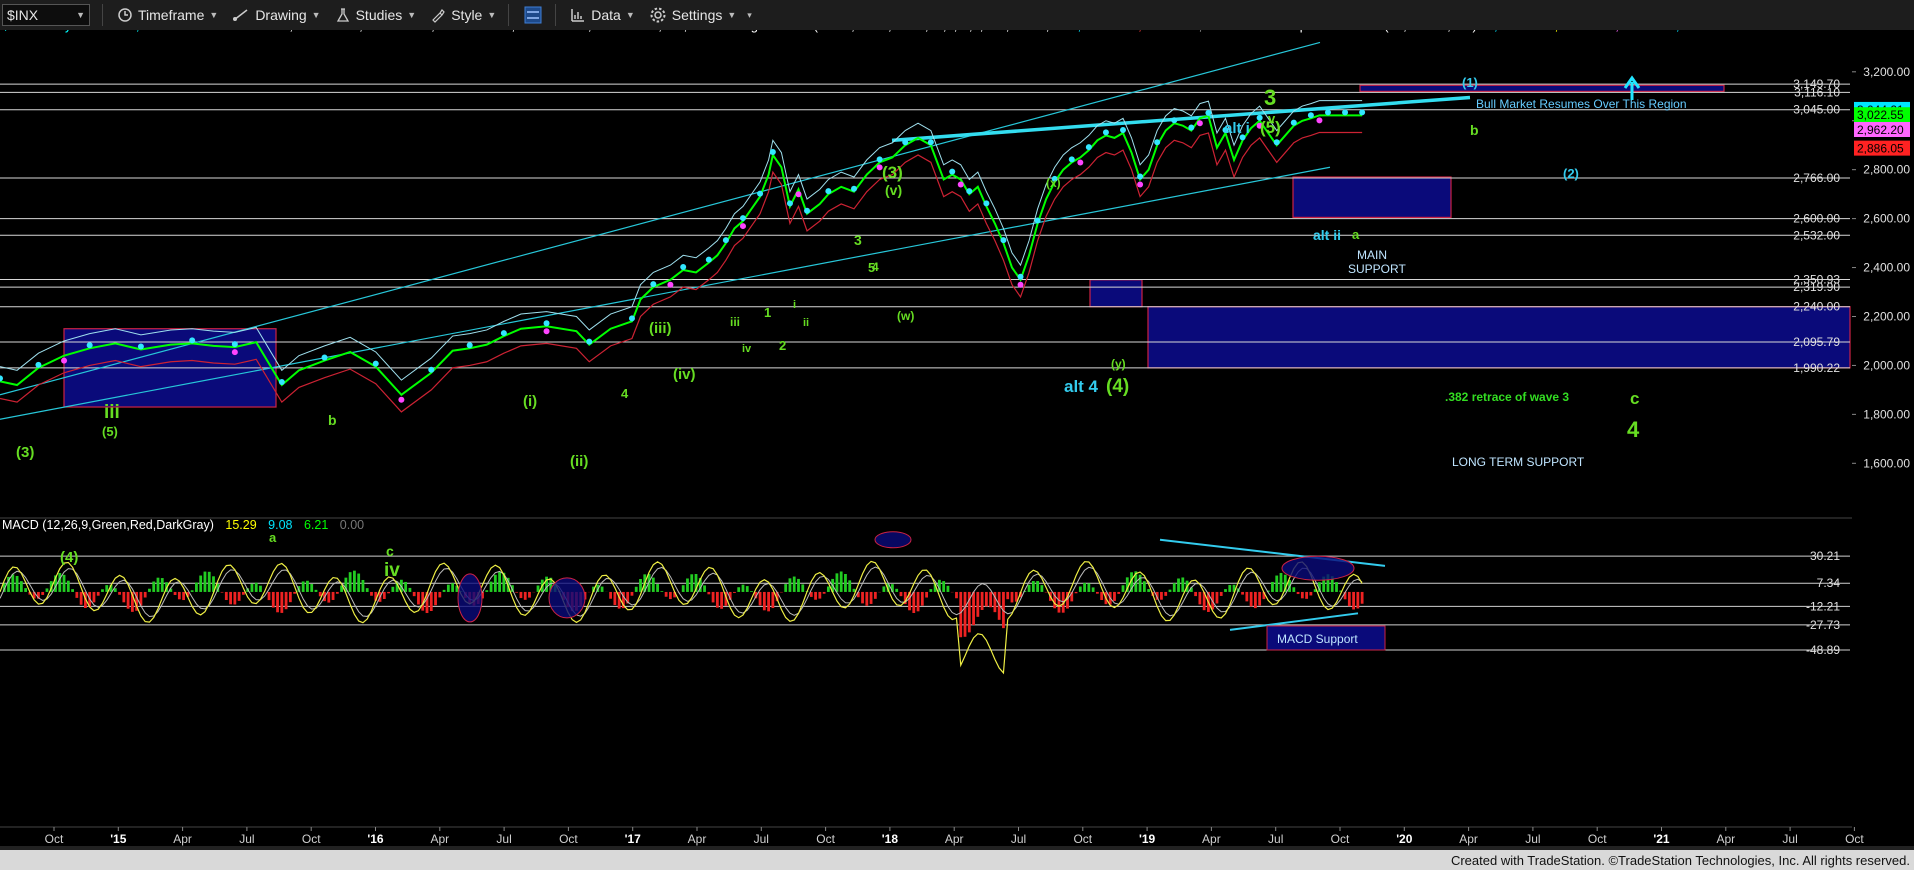  What do you see at coordinates (375, 839) in the screenshot?
I see `time-tick-label: '16` at bounding box center [375, 839].